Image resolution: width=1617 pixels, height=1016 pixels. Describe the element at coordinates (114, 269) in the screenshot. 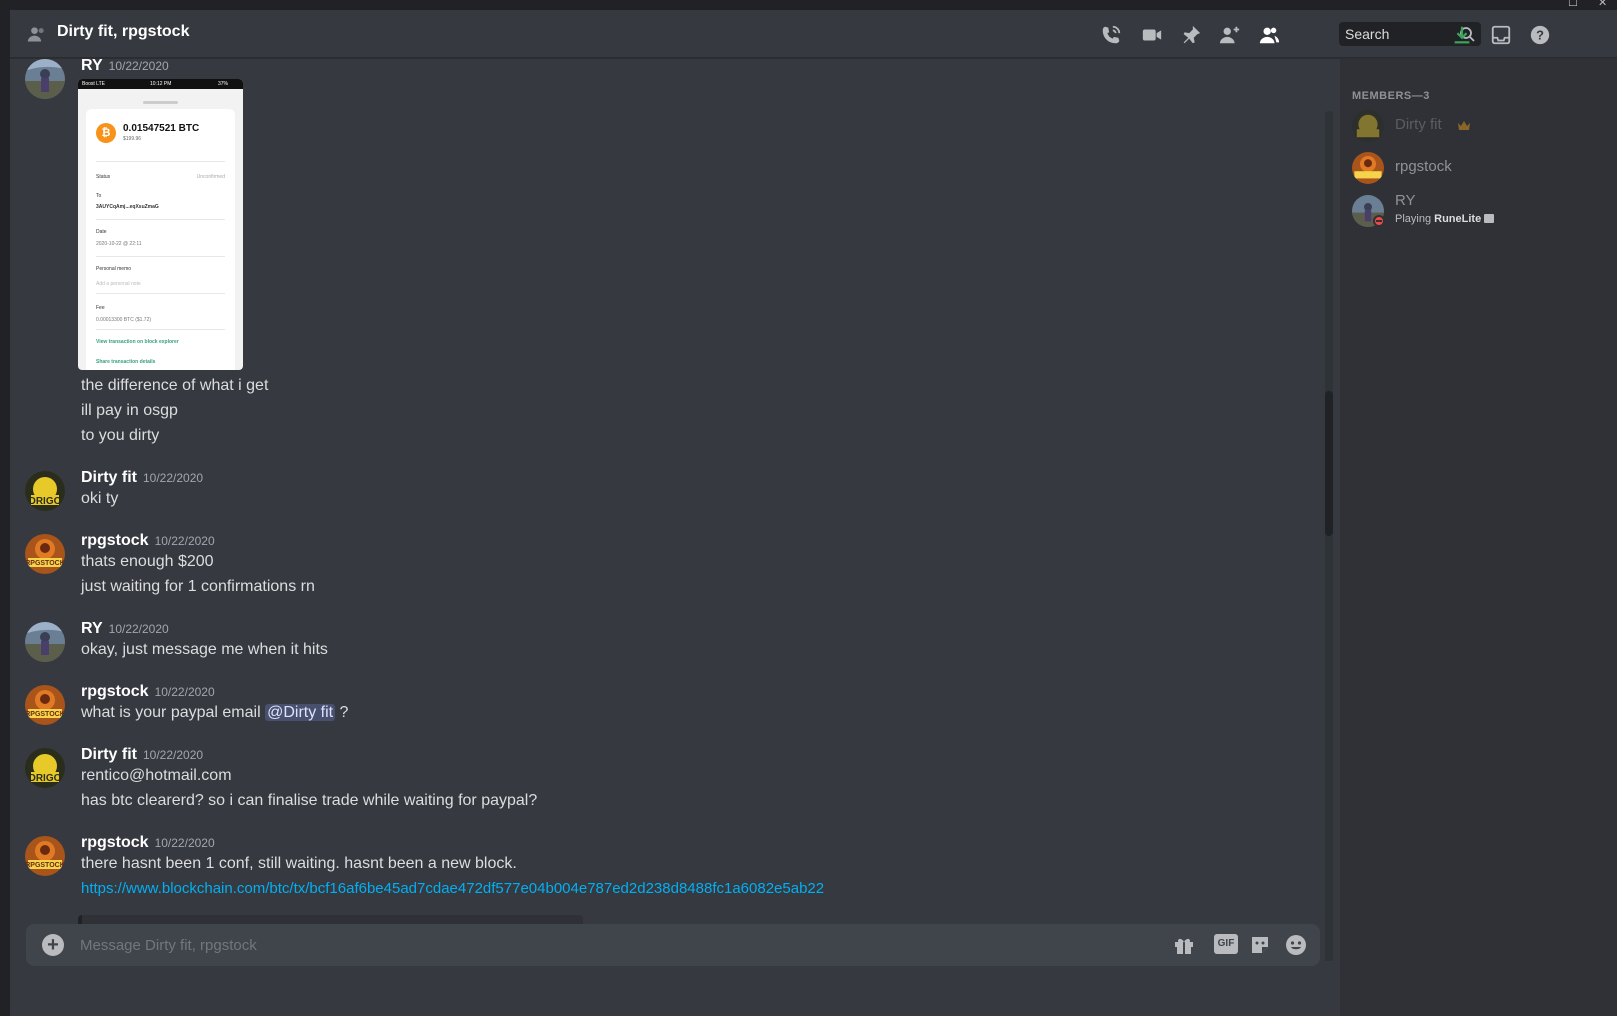

I see `memo-label: Personal memo` at that location.